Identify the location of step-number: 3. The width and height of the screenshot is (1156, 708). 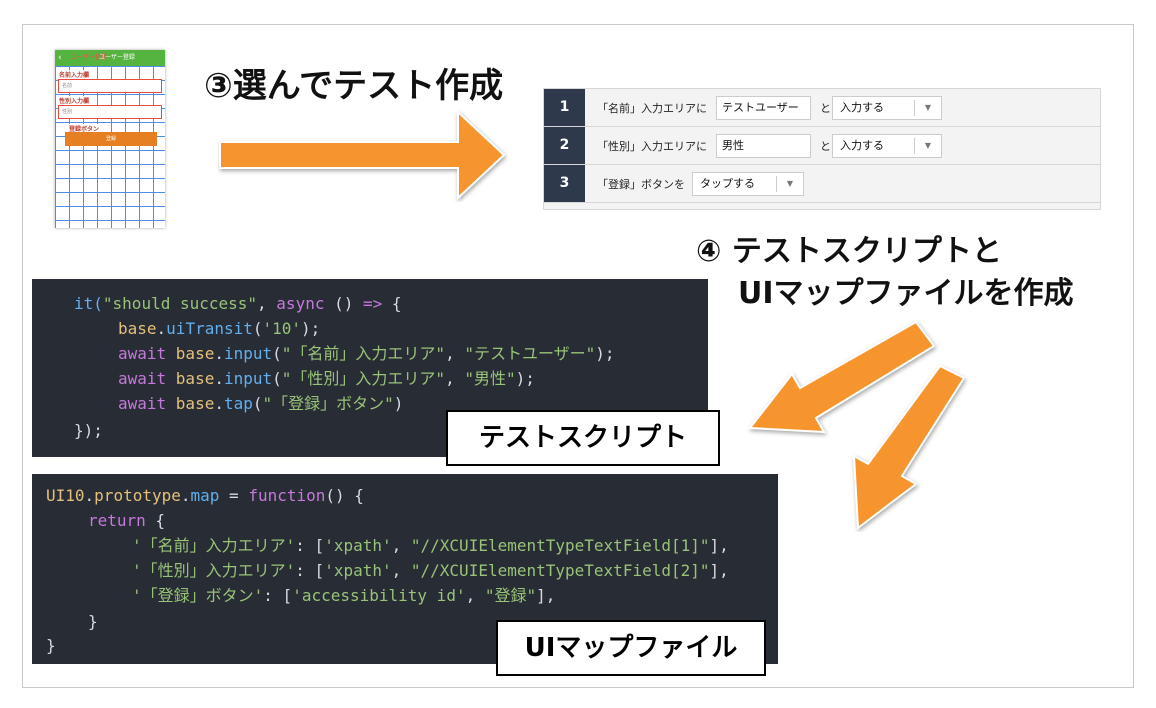
(564, 183).